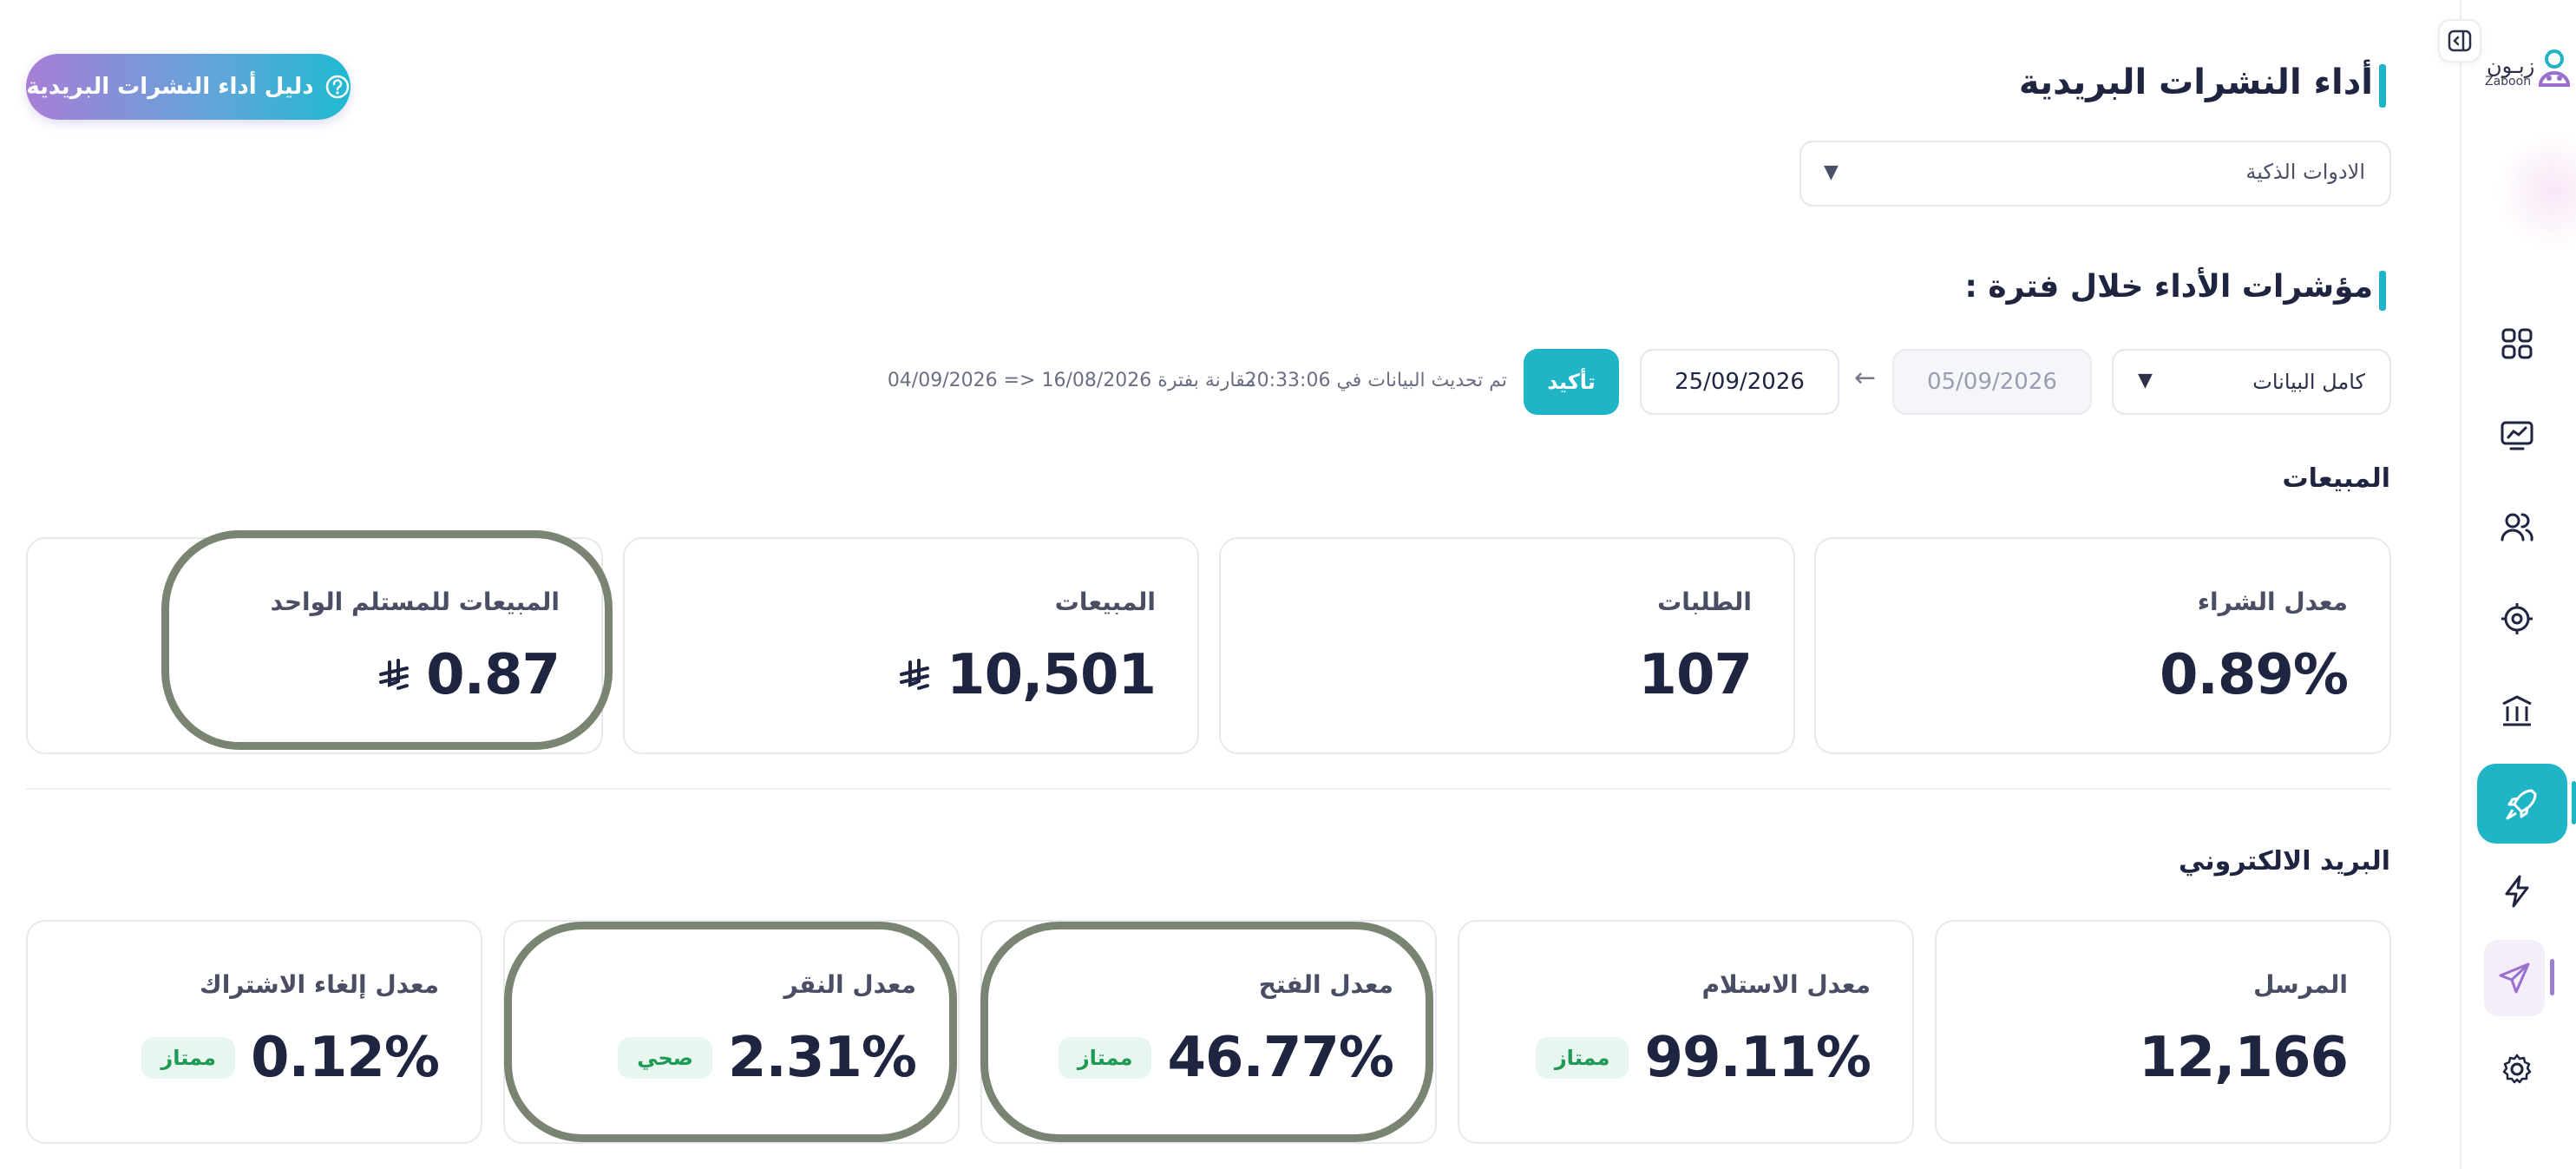  I want to click on nav-customers, so click(2517, 526).